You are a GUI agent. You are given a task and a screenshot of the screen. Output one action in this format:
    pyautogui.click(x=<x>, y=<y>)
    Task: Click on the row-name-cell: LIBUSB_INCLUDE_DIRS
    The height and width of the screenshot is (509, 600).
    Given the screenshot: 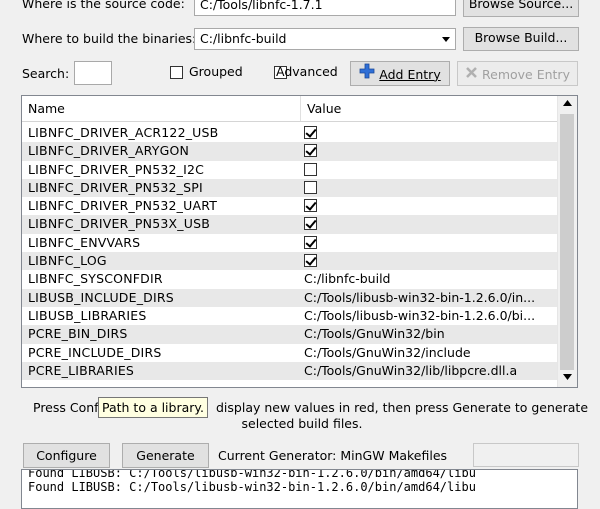 What is the action you would take?
    pyautogui.click(x=101, y=297)
    